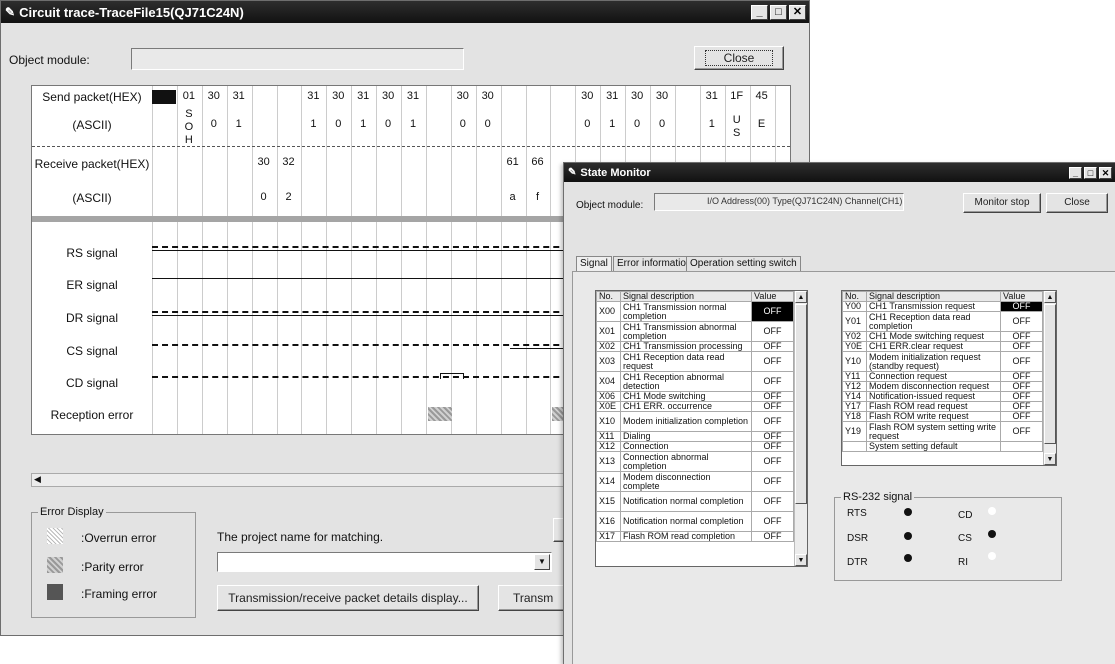 The image size is (1115, 664). What do you see at coordinates (839, 172) in the screenshot?
I see `monitor-title-bar: ✎ State Monitor _ □ ✕` at bounding box center [839, 172].